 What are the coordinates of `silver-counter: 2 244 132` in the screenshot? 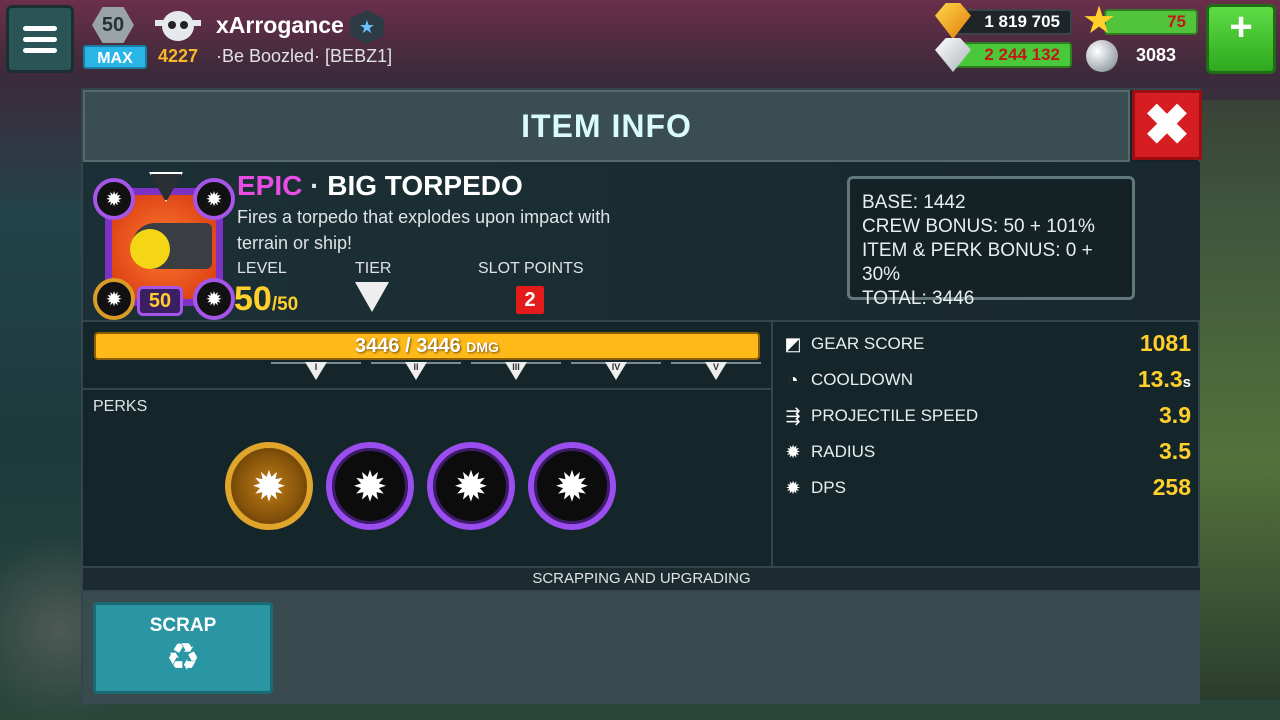 It's located at (1012, 55).